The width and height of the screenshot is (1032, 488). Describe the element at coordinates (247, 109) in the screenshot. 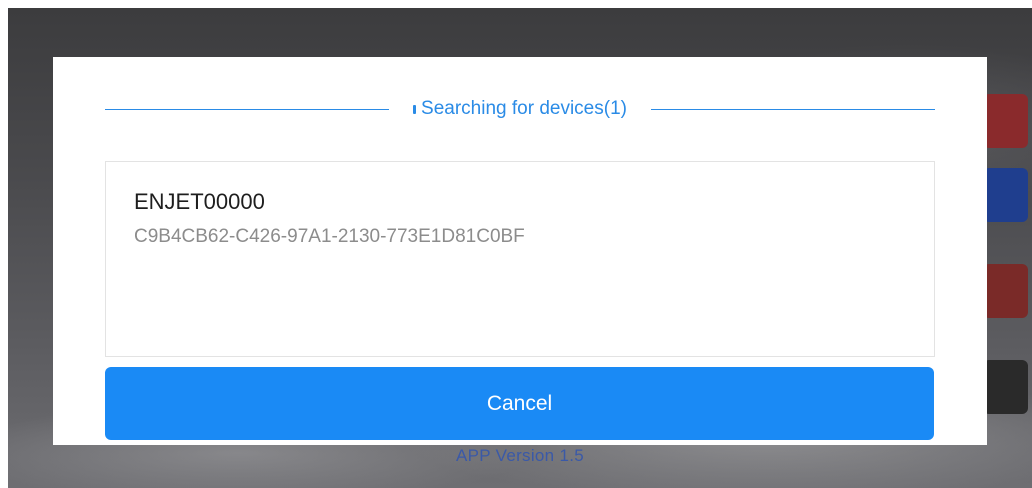

I see `title-divider-left` at that location.